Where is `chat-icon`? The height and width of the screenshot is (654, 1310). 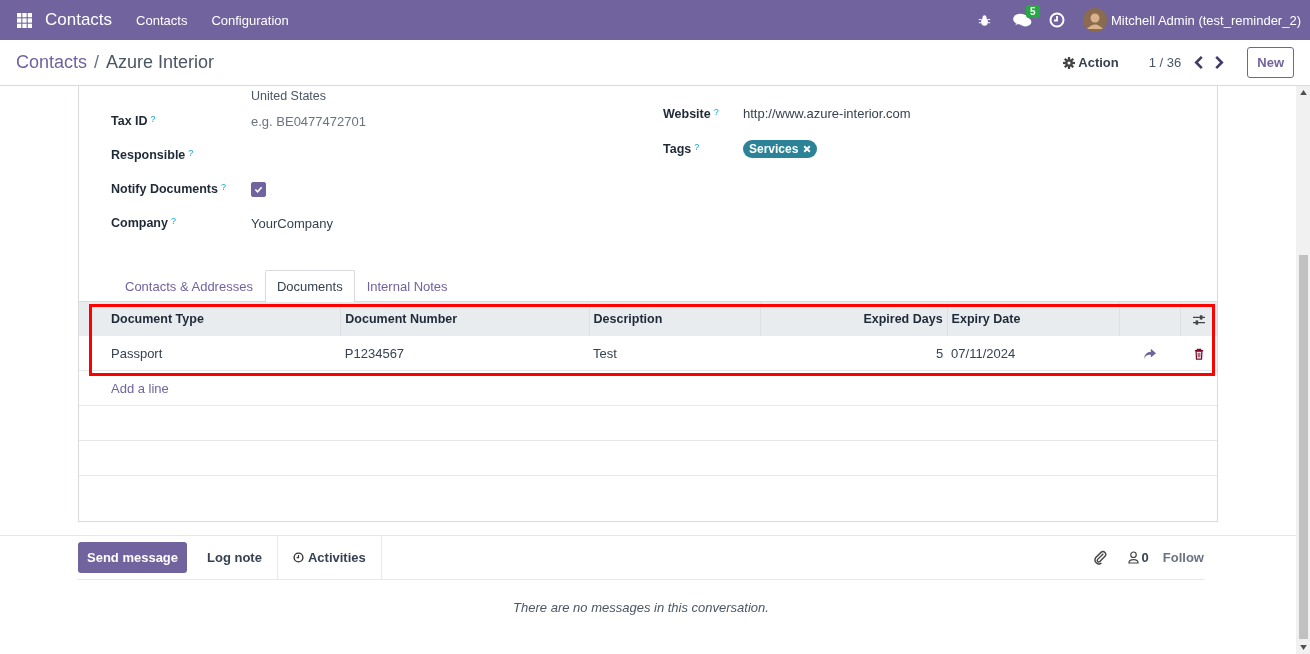 chat-icon is located at coordinates (1022, 20).